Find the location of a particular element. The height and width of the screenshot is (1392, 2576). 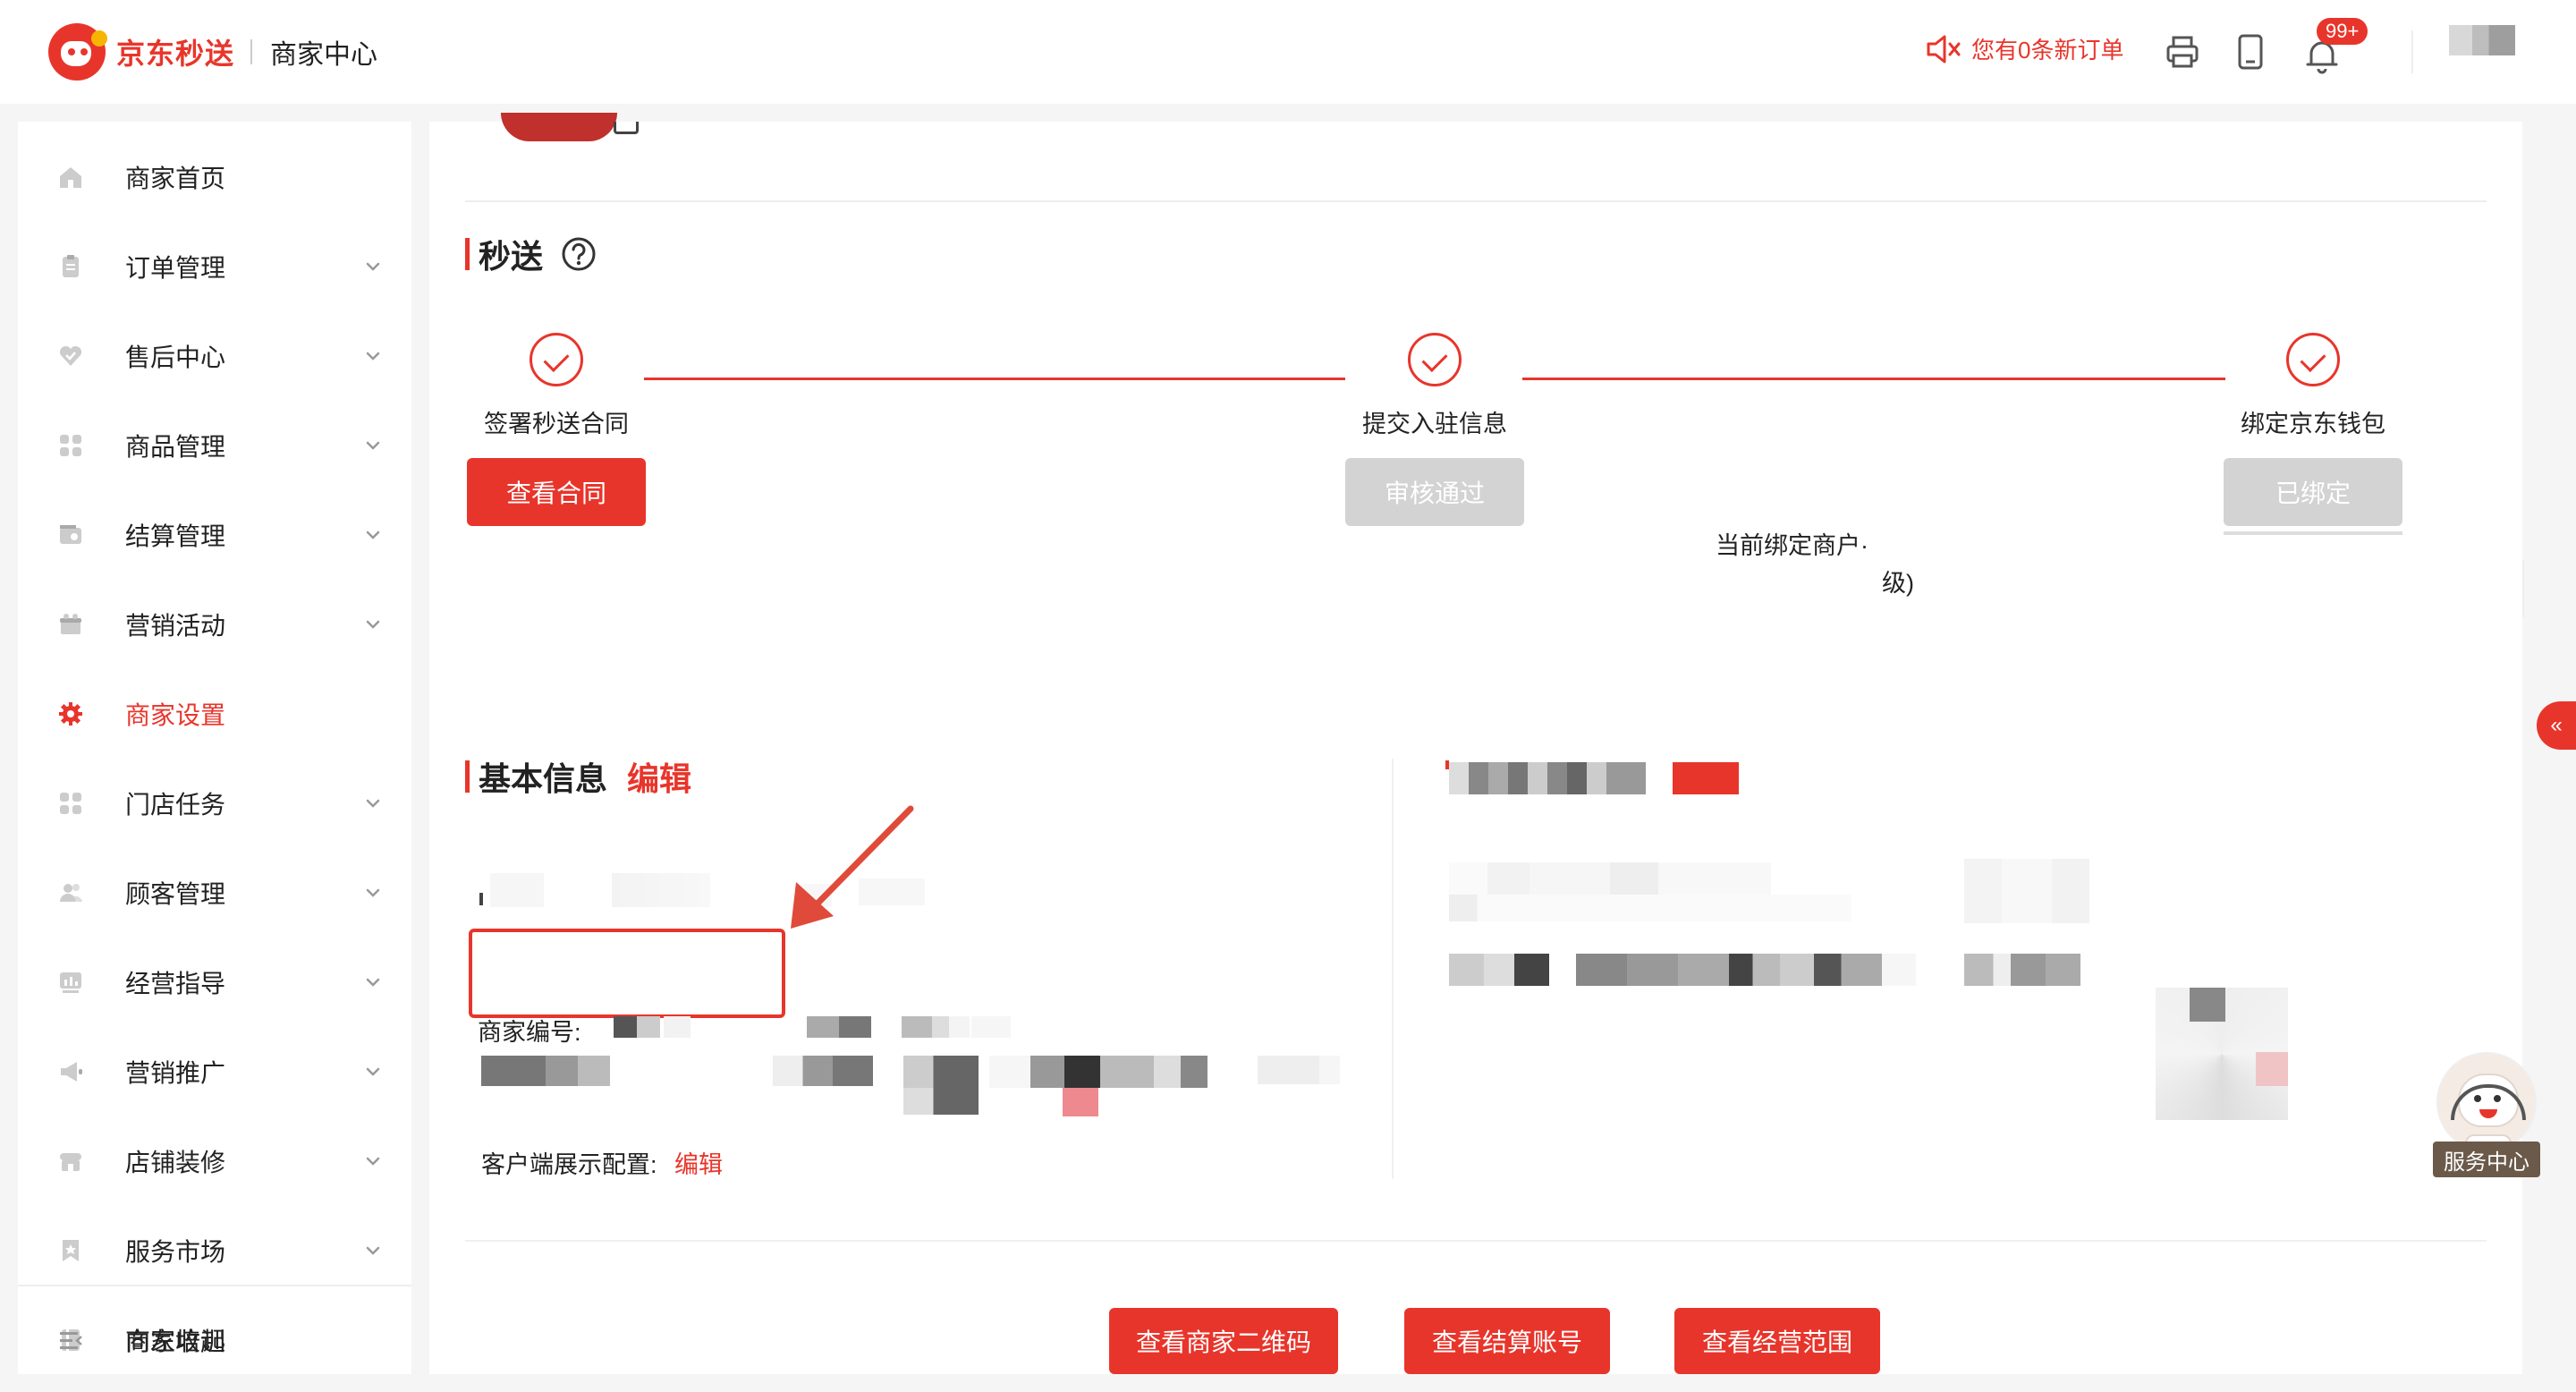

view-contract-button: 查看合同 is located at coordinates (556, 492).